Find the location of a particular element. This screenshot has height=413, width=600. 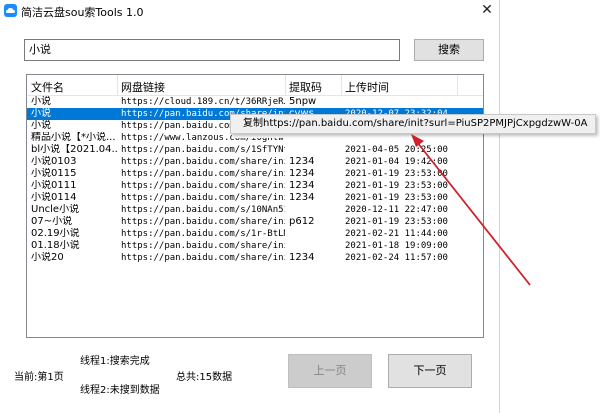

cell-time: 2021-01-04 19:42:00 is located at coordinates (396, 162).